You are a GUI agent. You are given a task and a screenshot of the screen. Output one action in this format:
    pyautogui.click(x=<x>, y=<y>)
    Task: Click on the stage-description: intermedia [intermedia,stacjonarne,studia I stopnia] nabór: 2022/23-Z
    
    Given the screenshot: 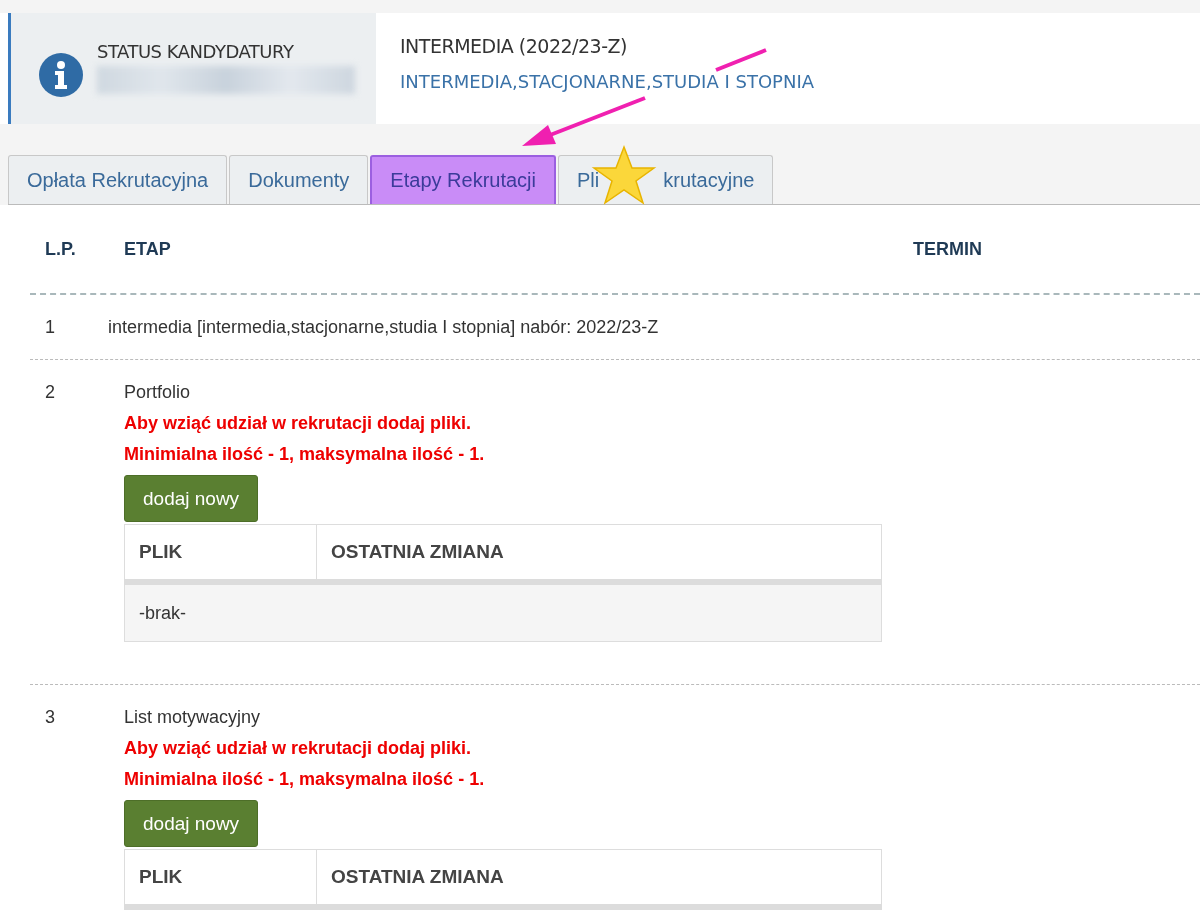 What is the action you would take?
    pyautogui.click(x=384, y=327)
    